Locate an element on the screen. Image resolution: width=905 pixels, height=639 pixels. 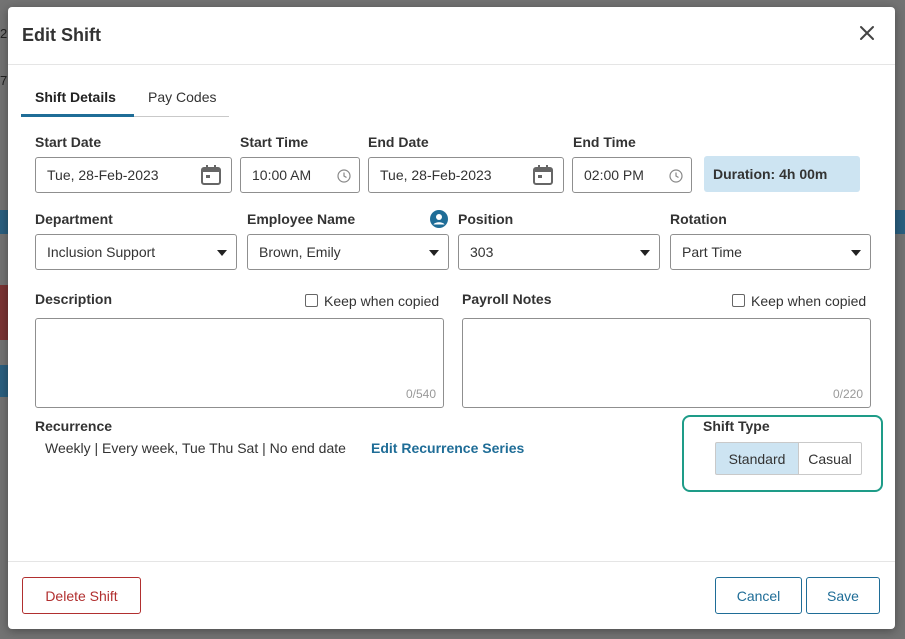
end-time-field: 02:00 PM is located at coordinates (632, 175).